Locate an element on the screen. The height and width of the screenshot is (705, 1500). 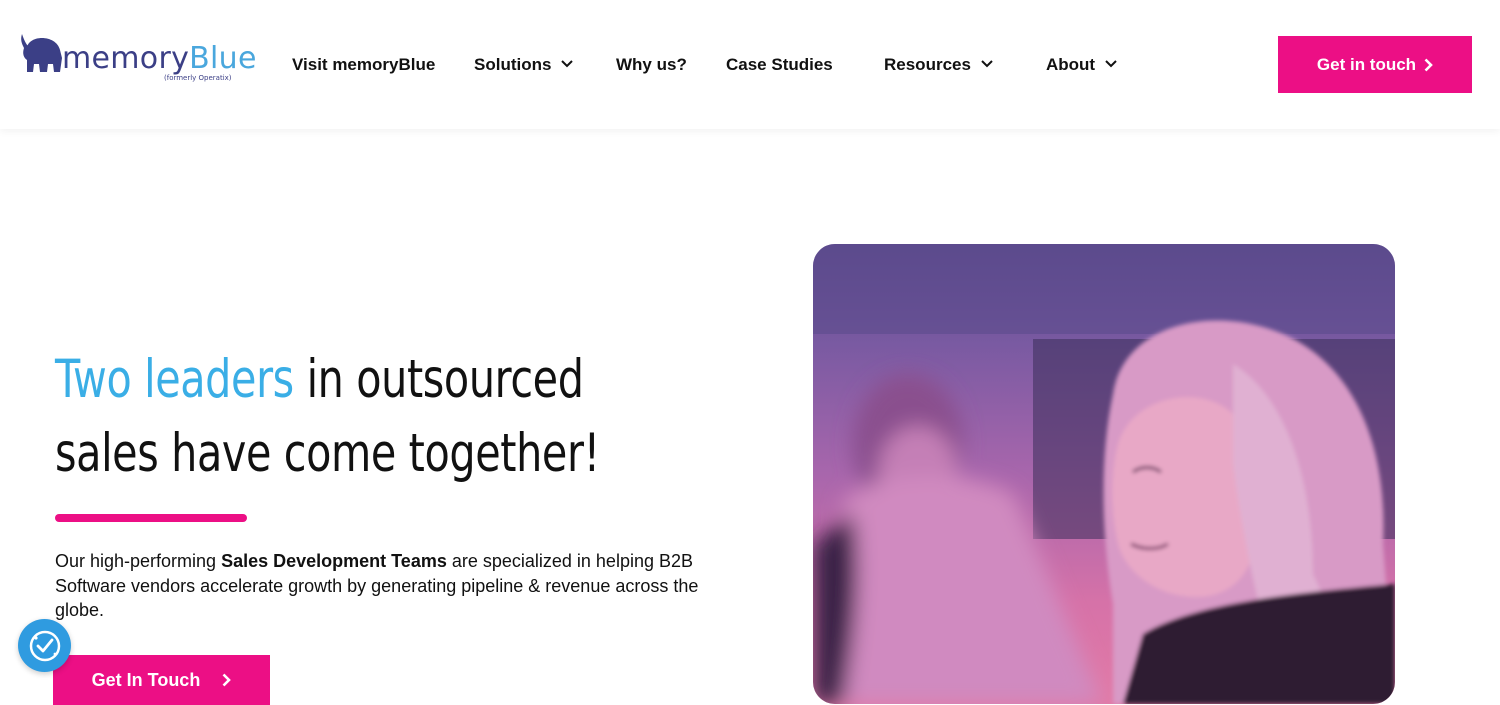
nav-about: About is located at coordinates (1081, 65).